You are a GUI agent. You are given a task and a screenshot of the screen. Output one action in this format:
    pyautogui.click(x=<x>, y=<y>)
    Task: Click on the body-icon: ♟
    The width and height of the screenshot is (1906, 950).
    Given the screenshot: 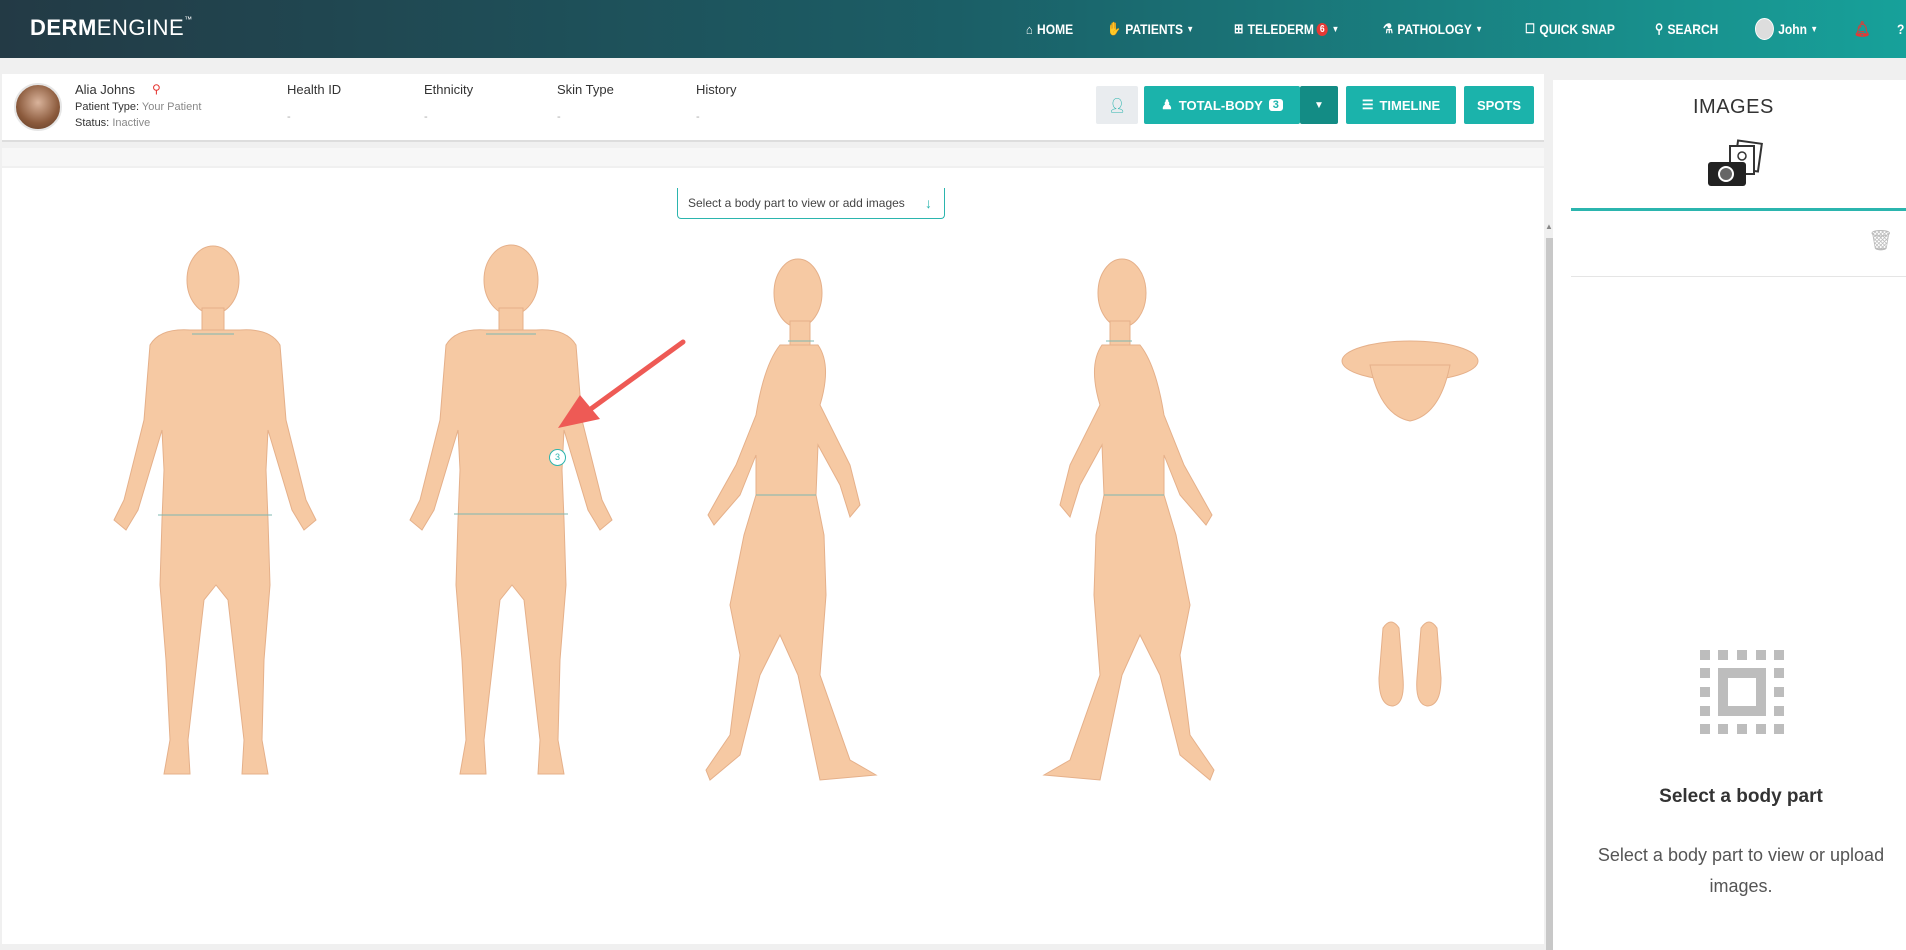 What is the action you would take?
    pyautogui.click(x=1167, y=104)
    